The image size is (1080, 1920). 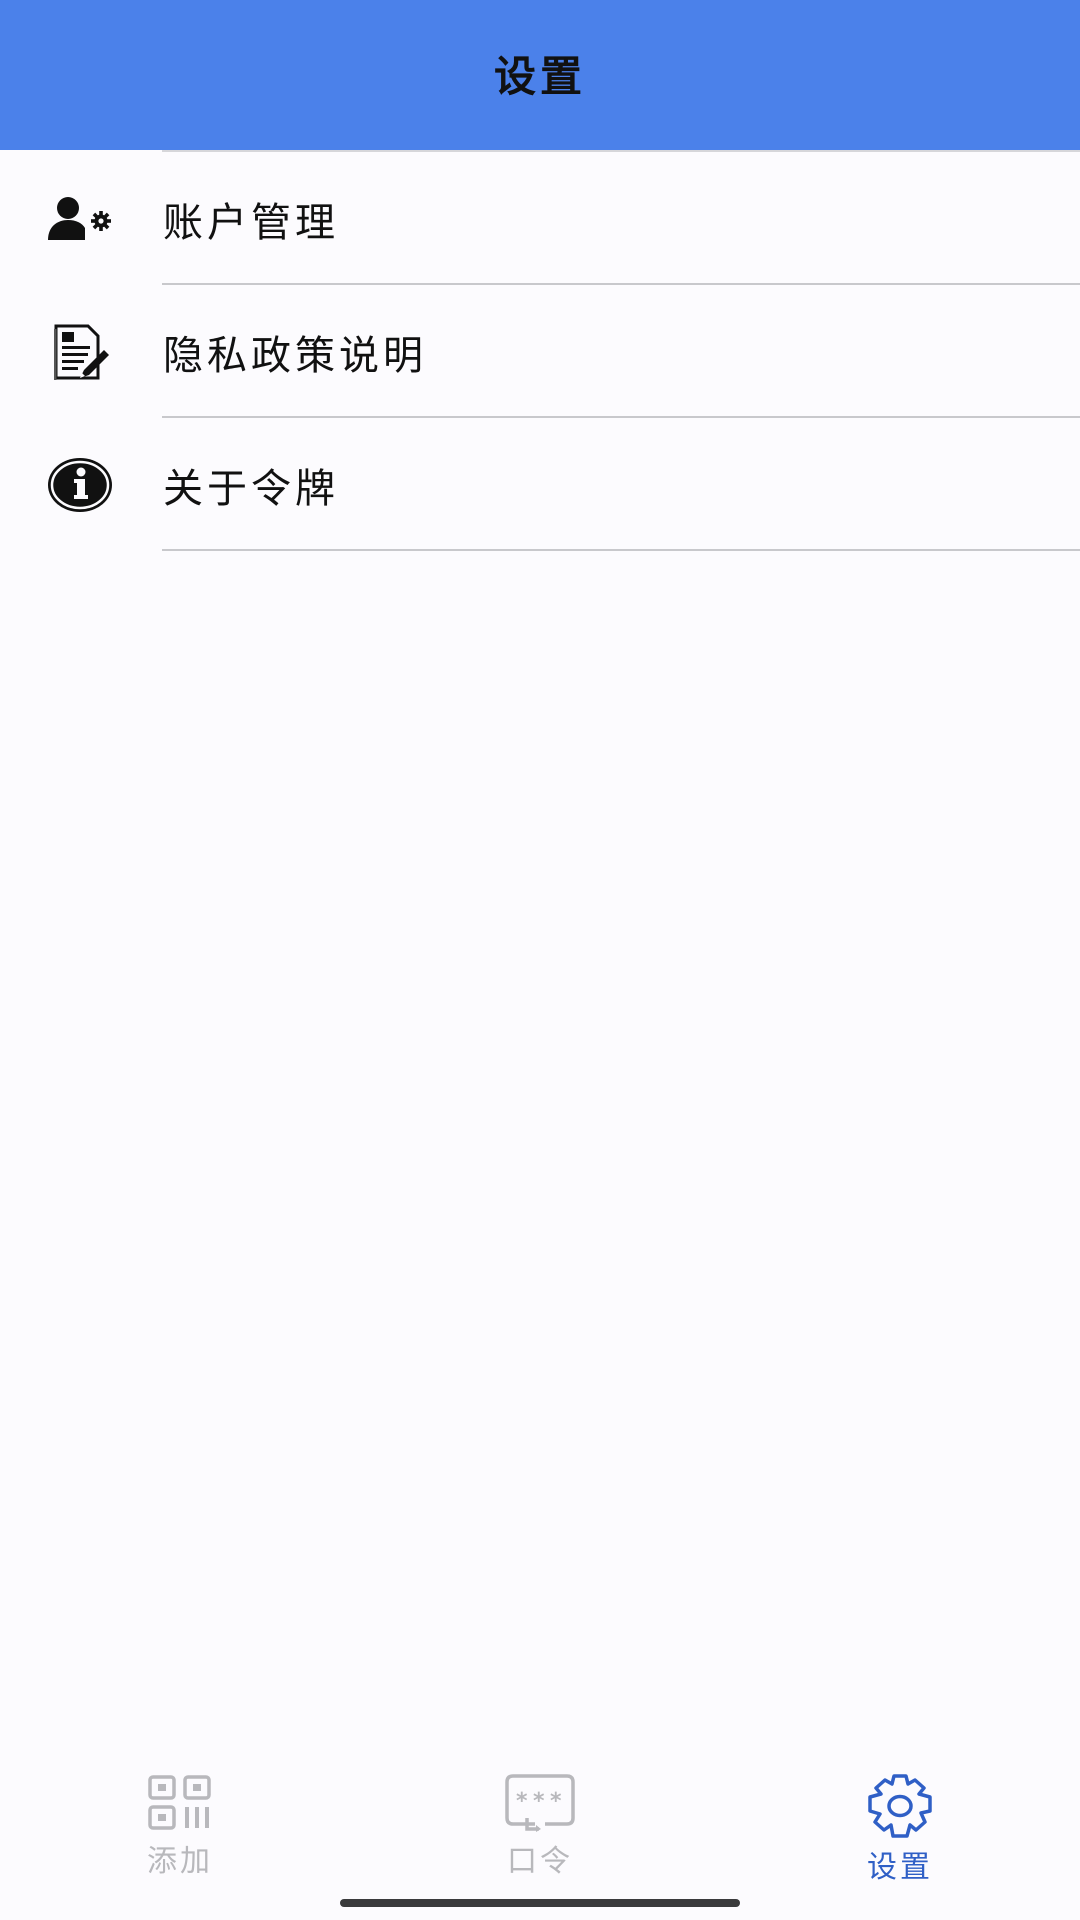 I want to click on tab-settings: 设置, so click(x=900, y=1822).